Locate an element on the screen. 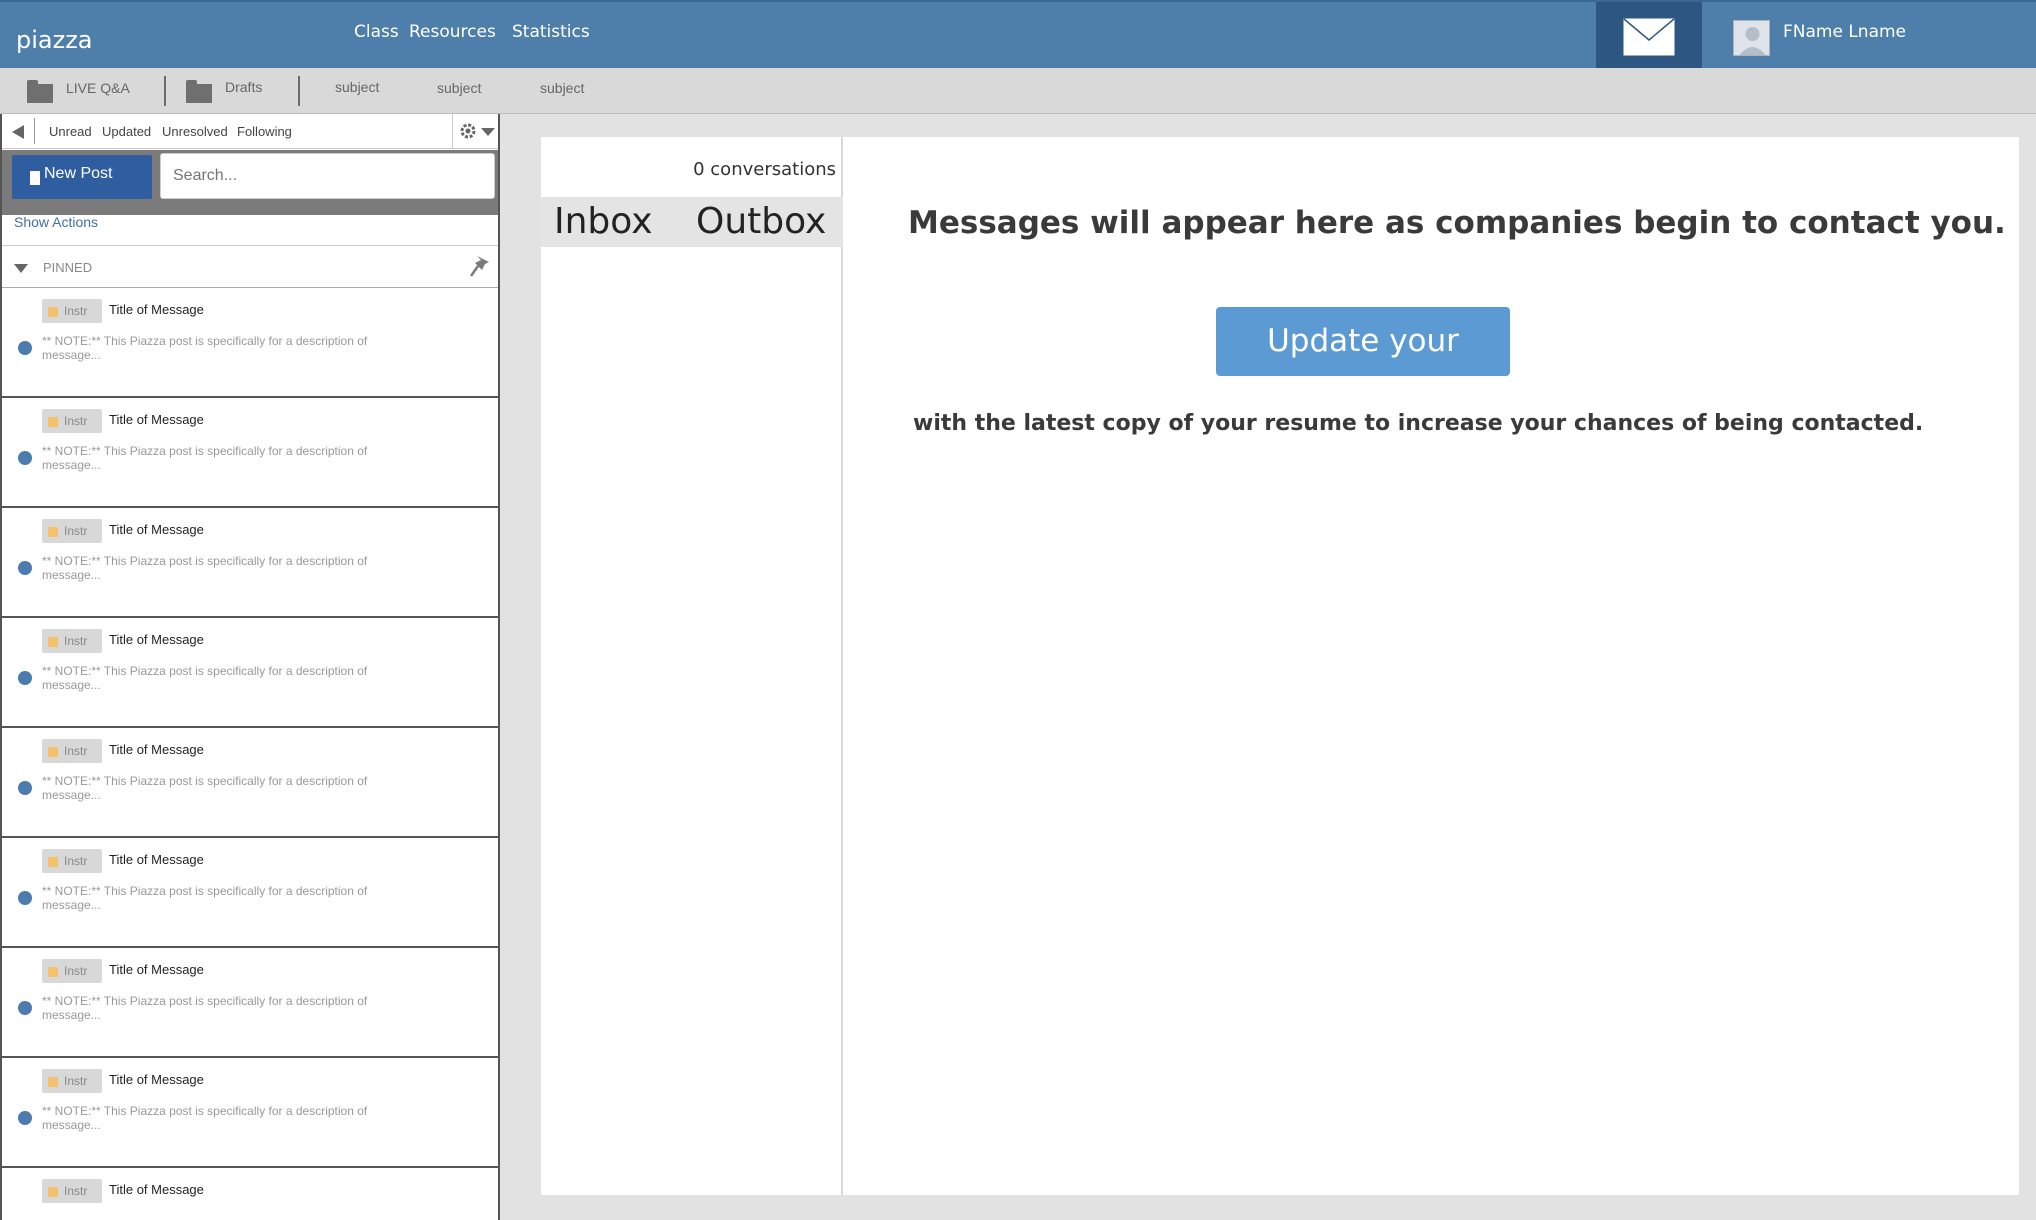  settings-dropdown is located at coordinates (475, 131).